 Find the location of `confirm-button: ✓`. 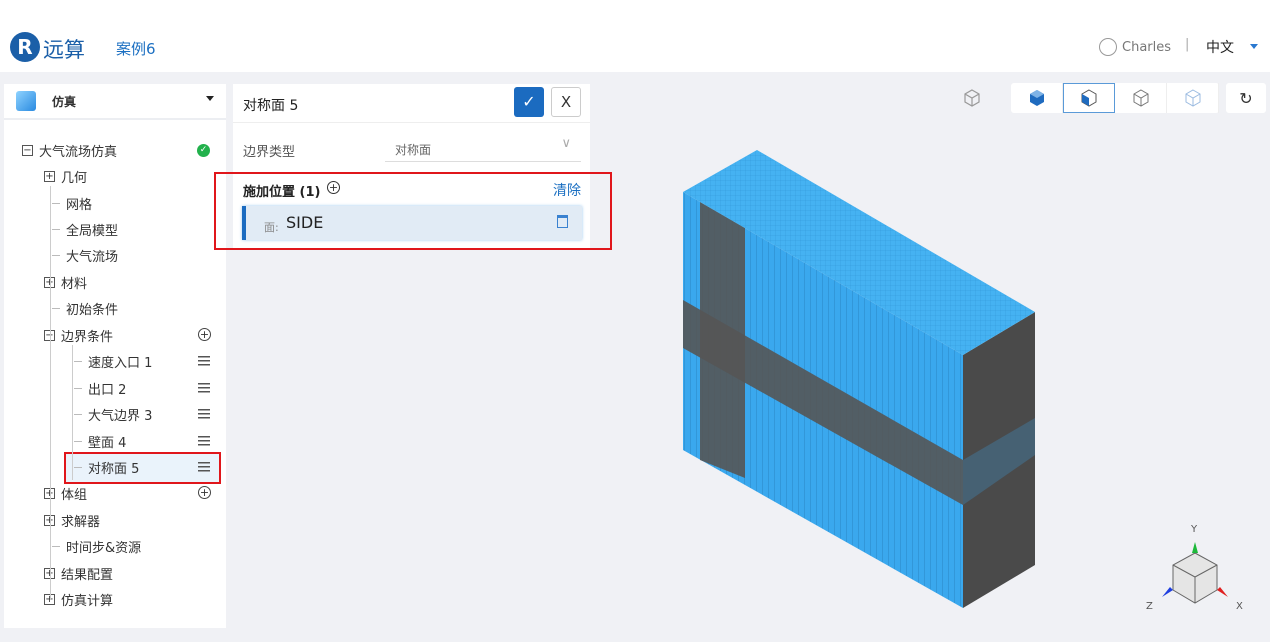

confirm-button: ✓ is located at coordinates (529, 102).